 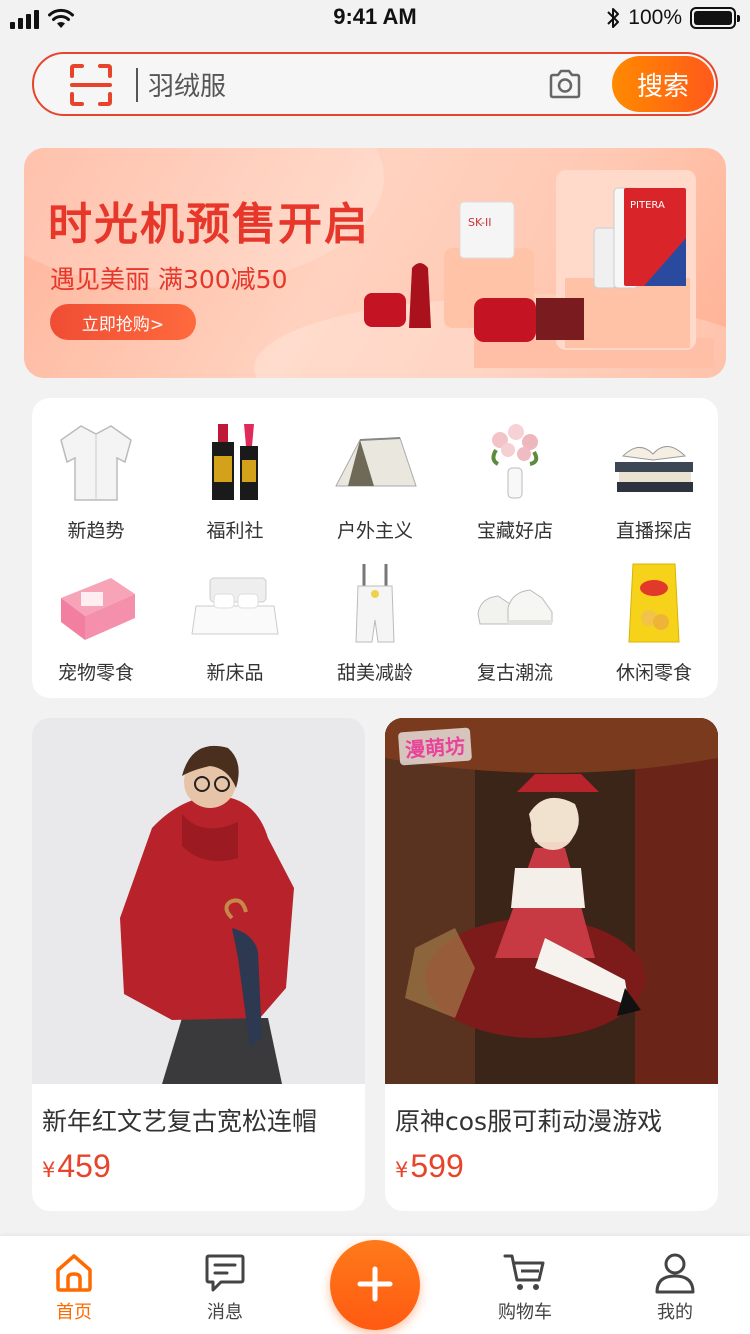 I want to click on product-price: ¥599, so click(x=429, y=1166).